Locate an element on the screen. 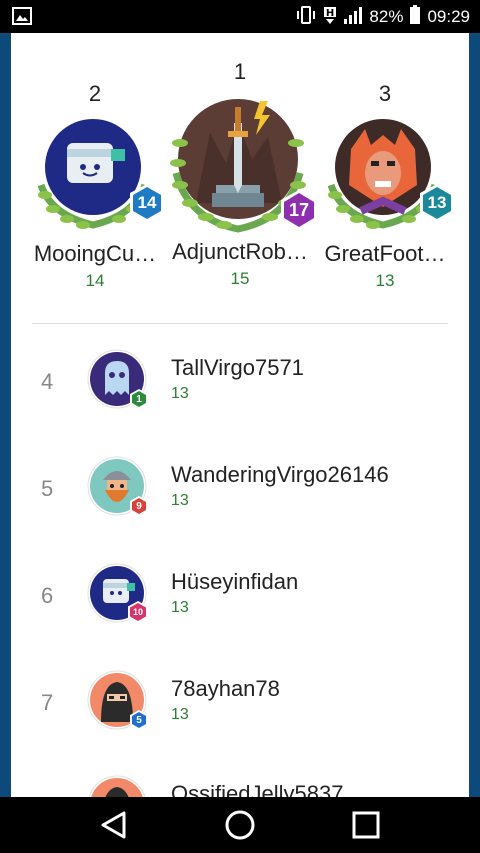 This screenshot has width=480, height=853. level-badge: 13 is located at coordinates (437, 203).